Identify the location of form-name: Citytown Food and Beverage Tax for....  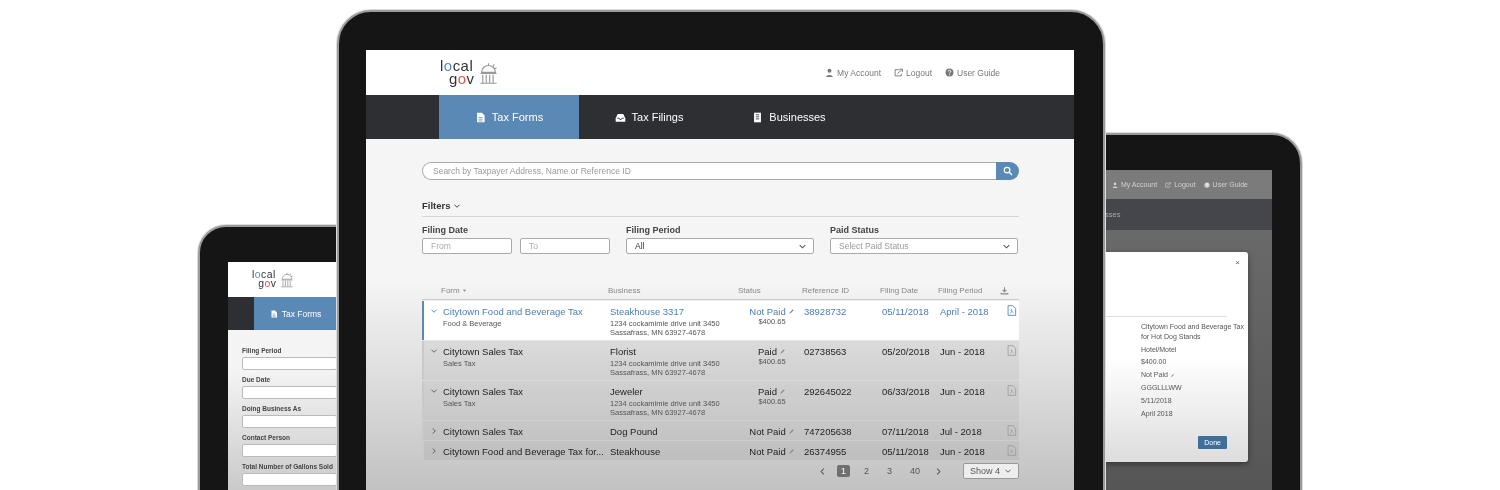
(524, 451).